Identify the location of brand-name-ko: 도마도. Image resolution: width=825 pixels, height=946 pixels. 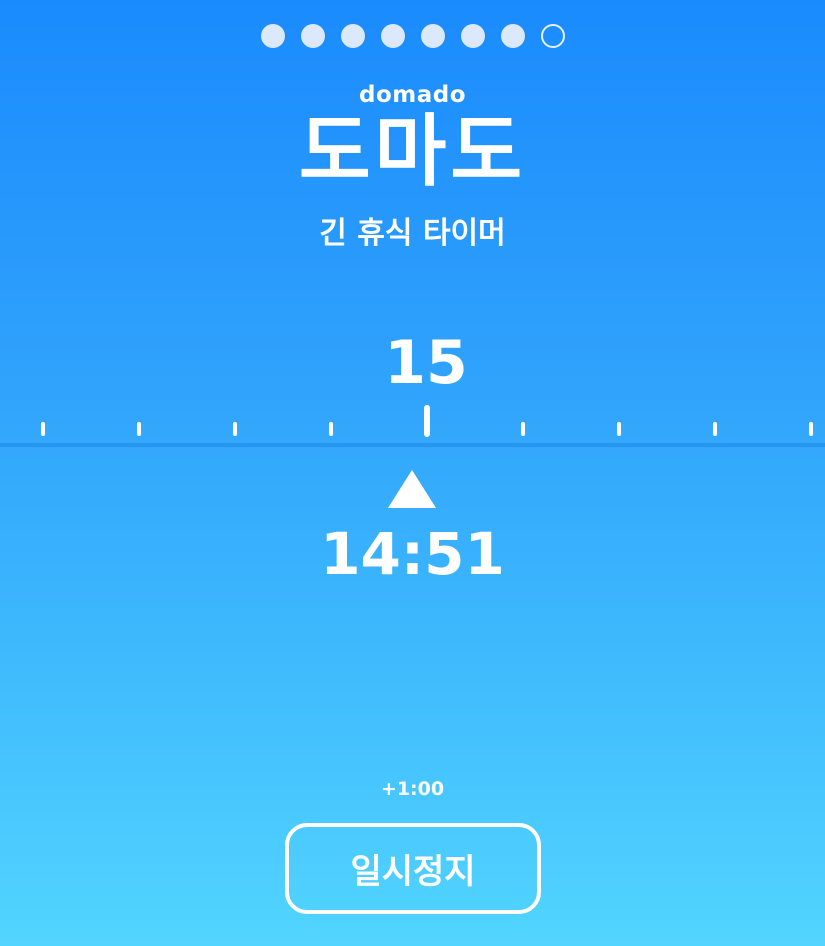
(412, 152).